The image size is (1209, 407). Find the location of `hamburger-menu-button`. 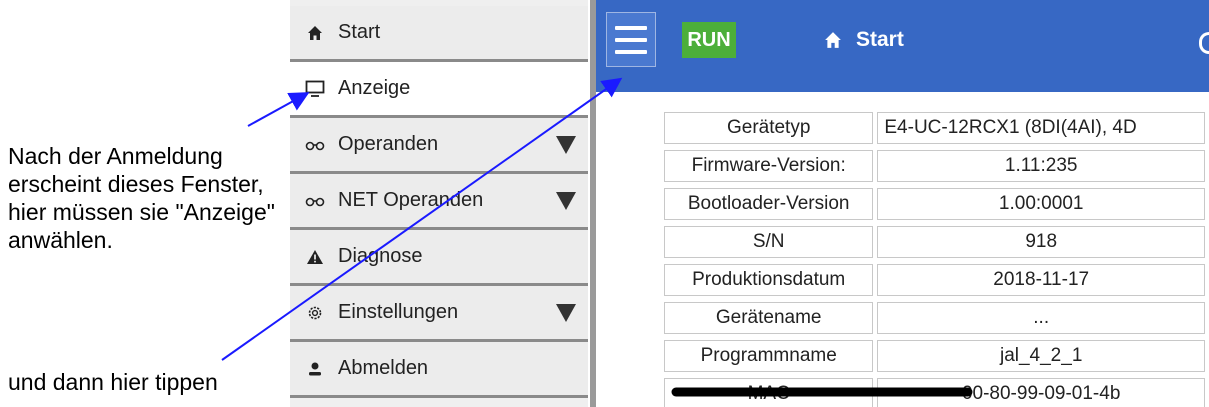

hamburger-menu-button is located at coordinates (631, 39).